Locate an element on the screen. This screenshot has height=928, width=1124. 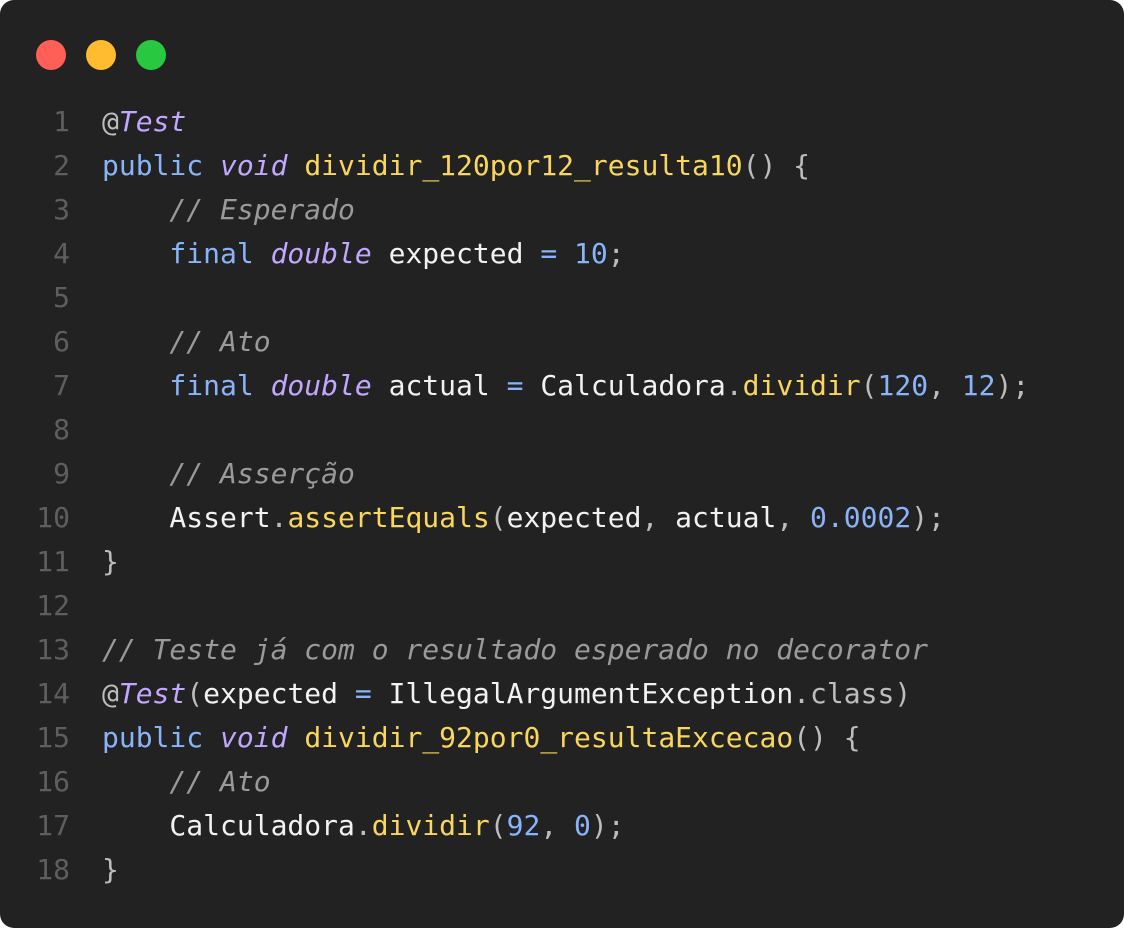
line-content: final double expected = 10; is located at coordinates (347, 254).